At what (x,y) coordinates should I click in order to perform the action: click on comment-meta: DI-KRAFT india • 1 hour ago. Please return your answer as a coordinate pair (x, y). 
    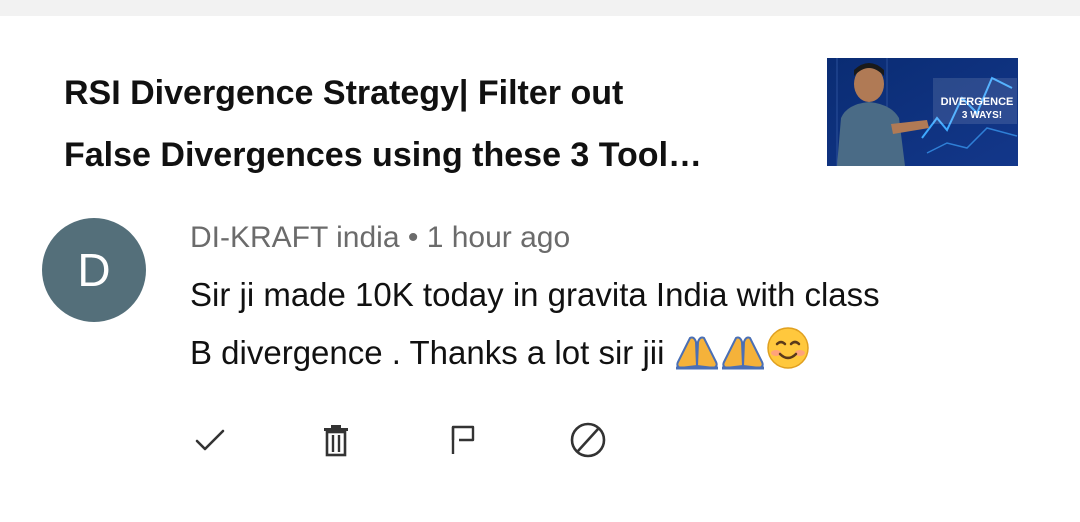
    Looking at the image, I should click on (380, 238).